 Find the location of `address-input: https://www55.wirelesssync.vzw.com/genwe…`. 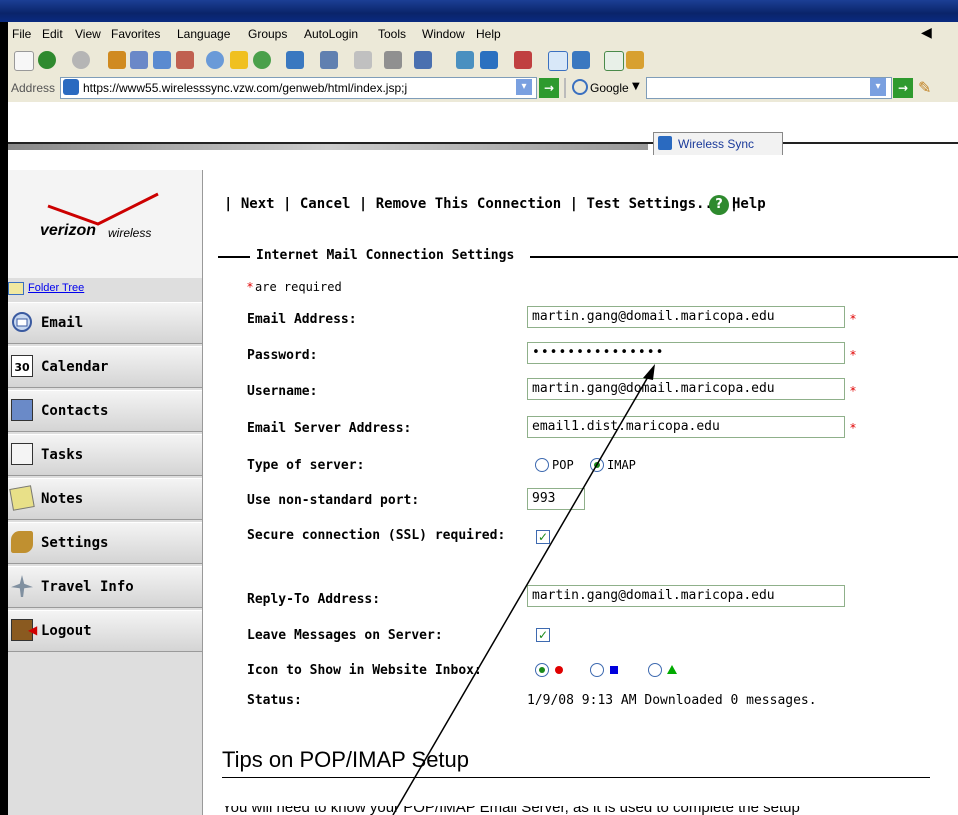

address-input: https://www55.wirelesssync.vzw.com/genwe… is located at coordinates (298, 88).